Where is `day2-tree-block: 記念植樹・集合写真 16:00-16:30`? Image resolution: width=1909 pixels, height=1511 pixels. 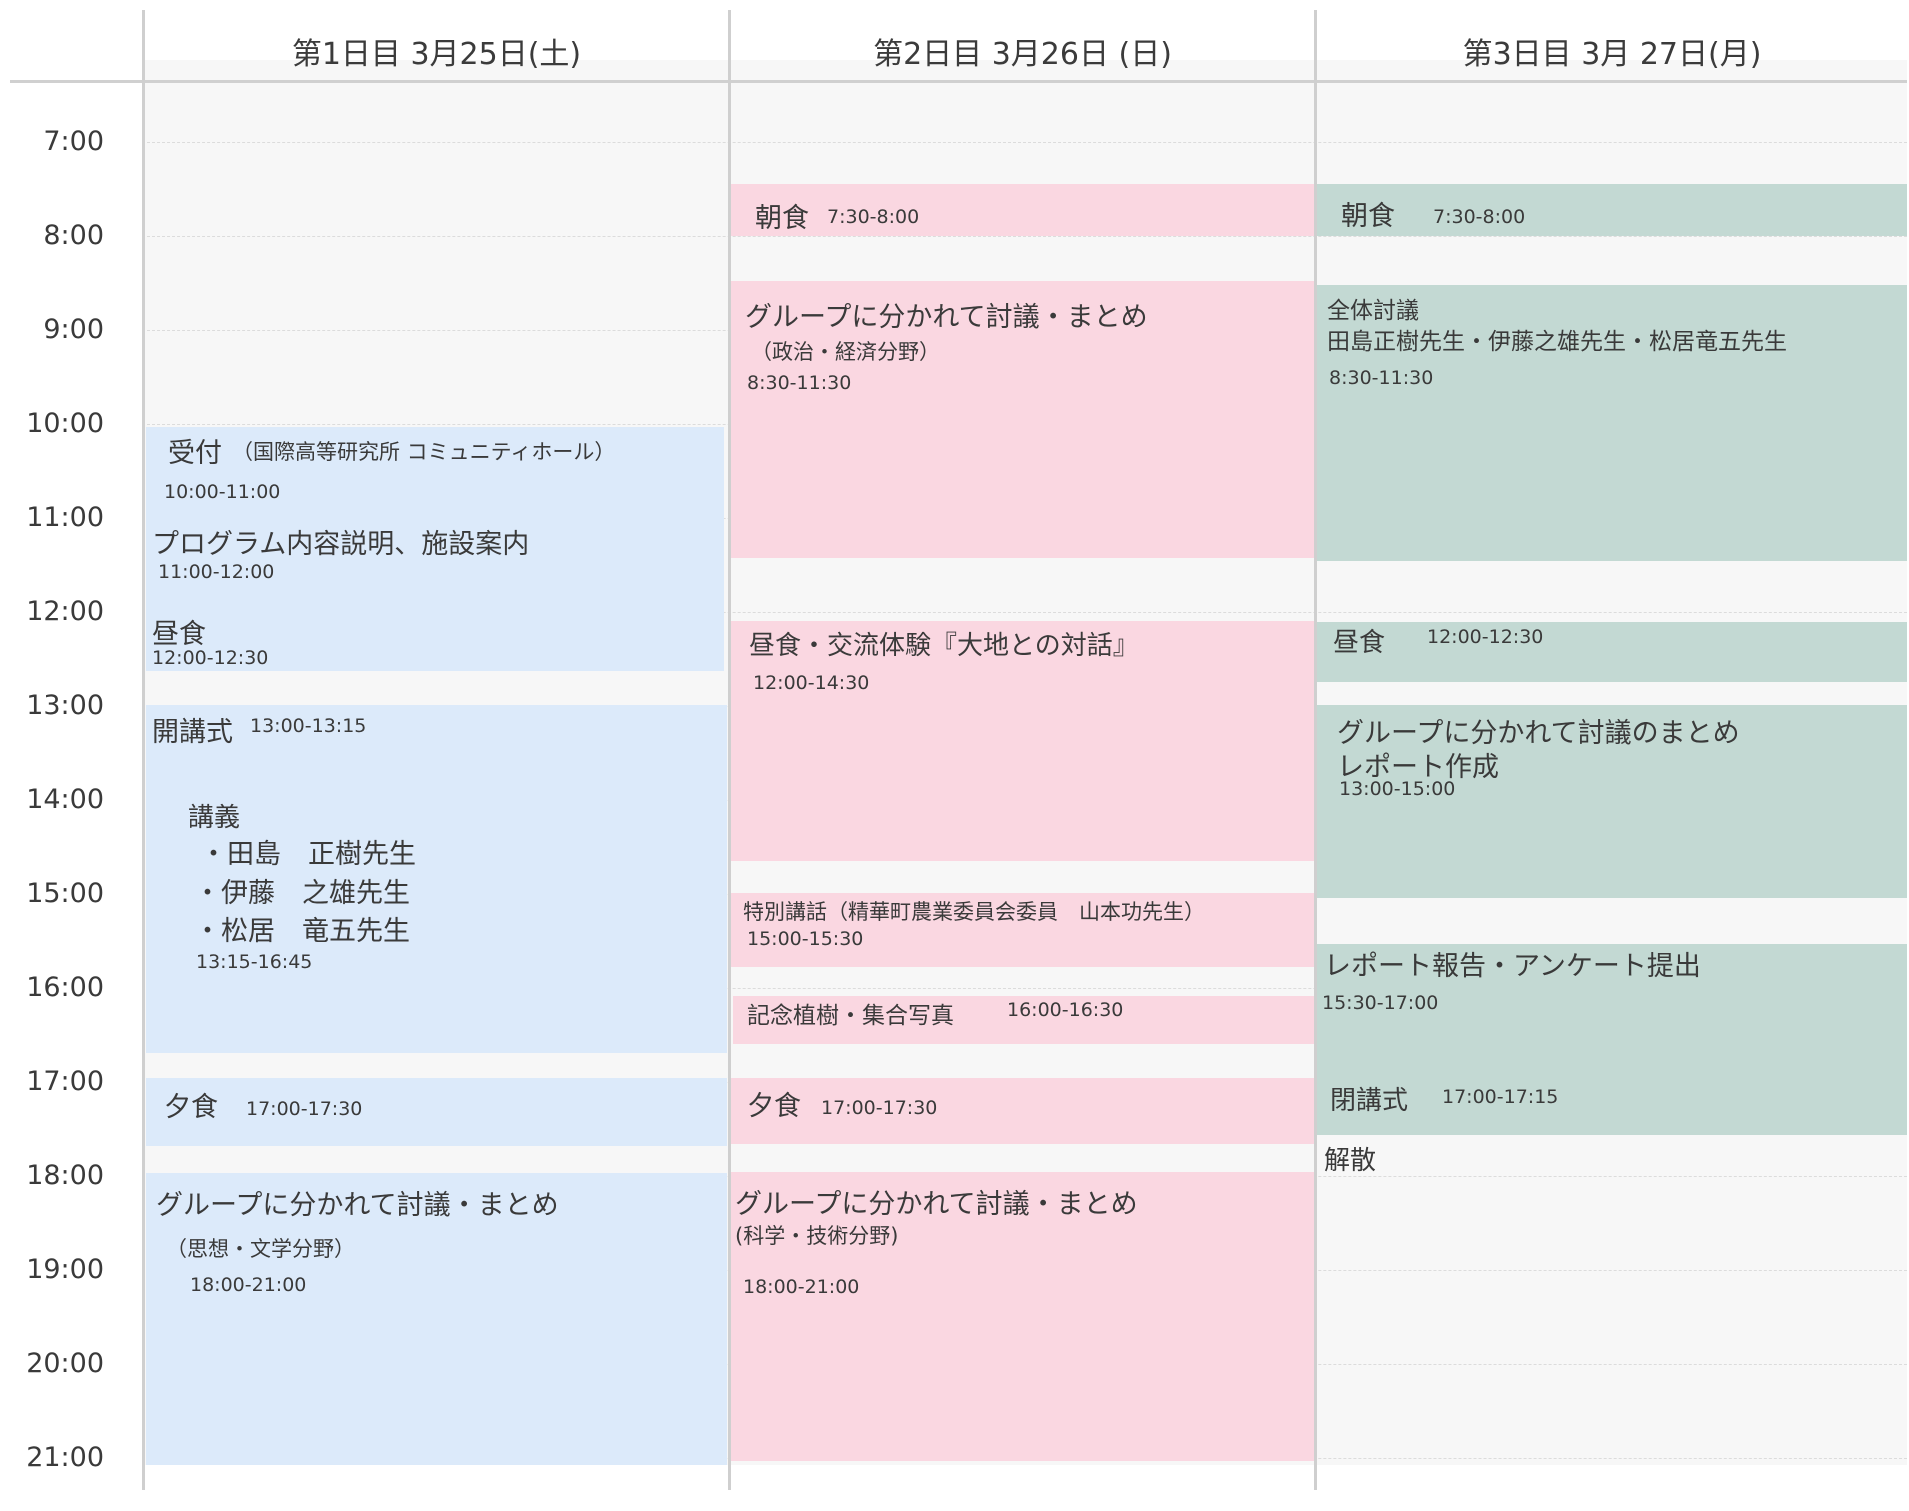 day2-tree-block: 記念植樹・集合写真 16:00-16:30 is located at coordinates (1023, 1020).